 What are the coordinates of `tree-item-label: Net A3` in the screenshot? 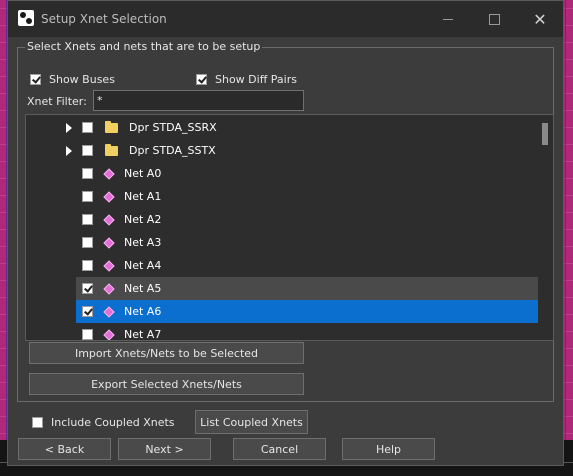 It's located at (143, 242).